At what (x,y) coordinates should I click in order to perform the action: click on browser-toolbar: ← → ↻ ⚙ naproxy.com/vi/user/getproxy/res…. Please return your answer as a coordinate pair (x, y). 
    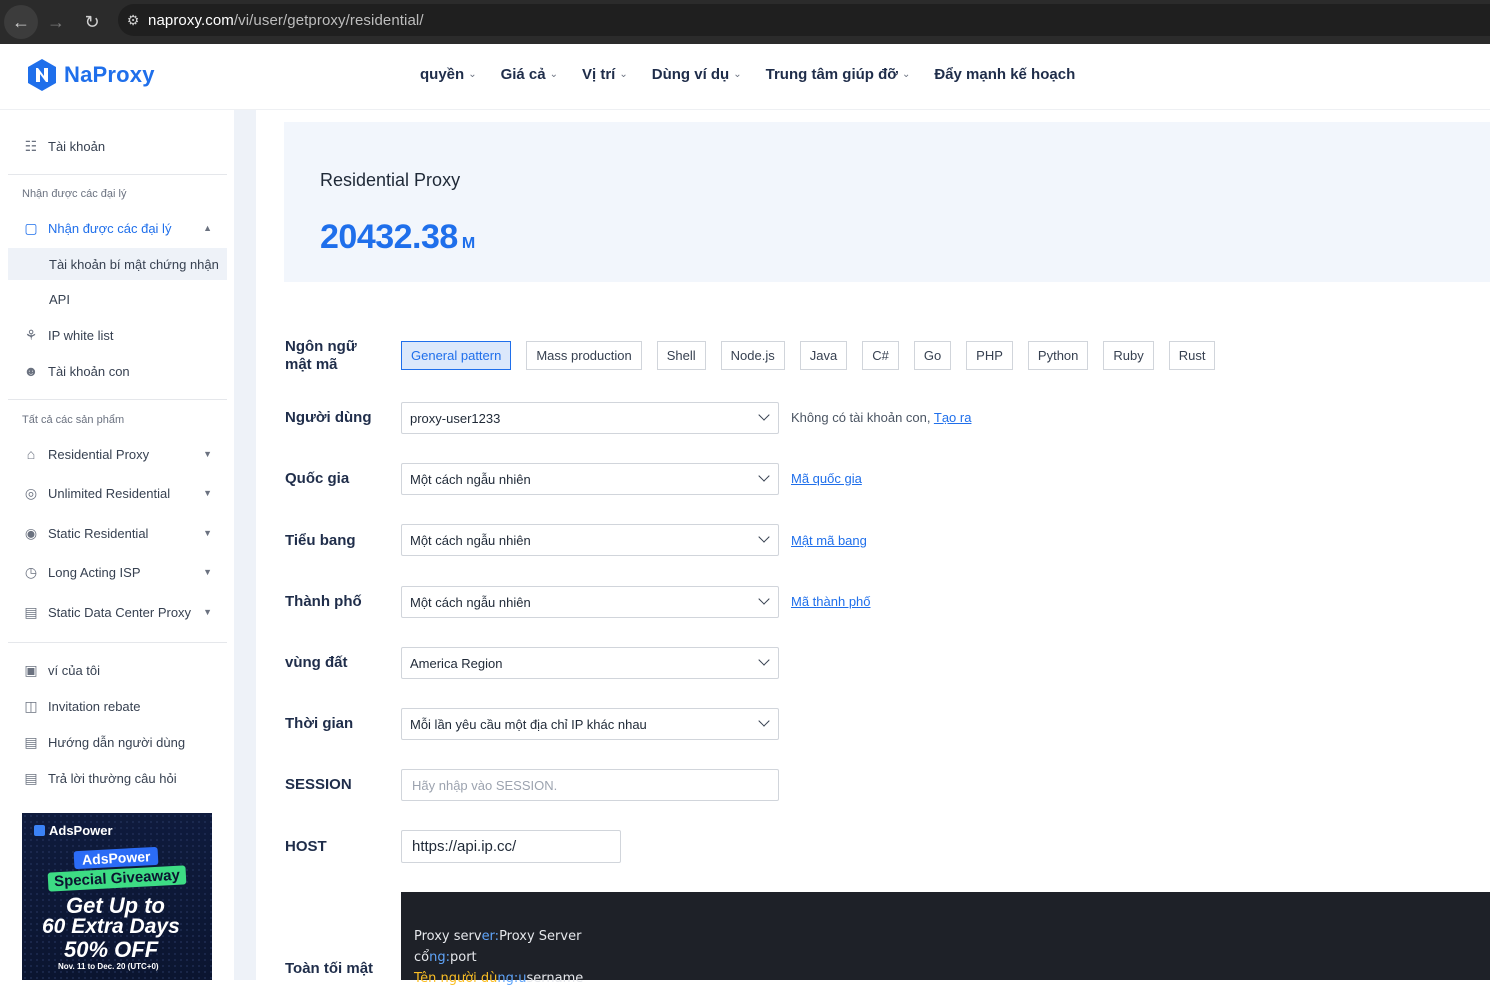
    Looking at the image, I should click on (745, 22).